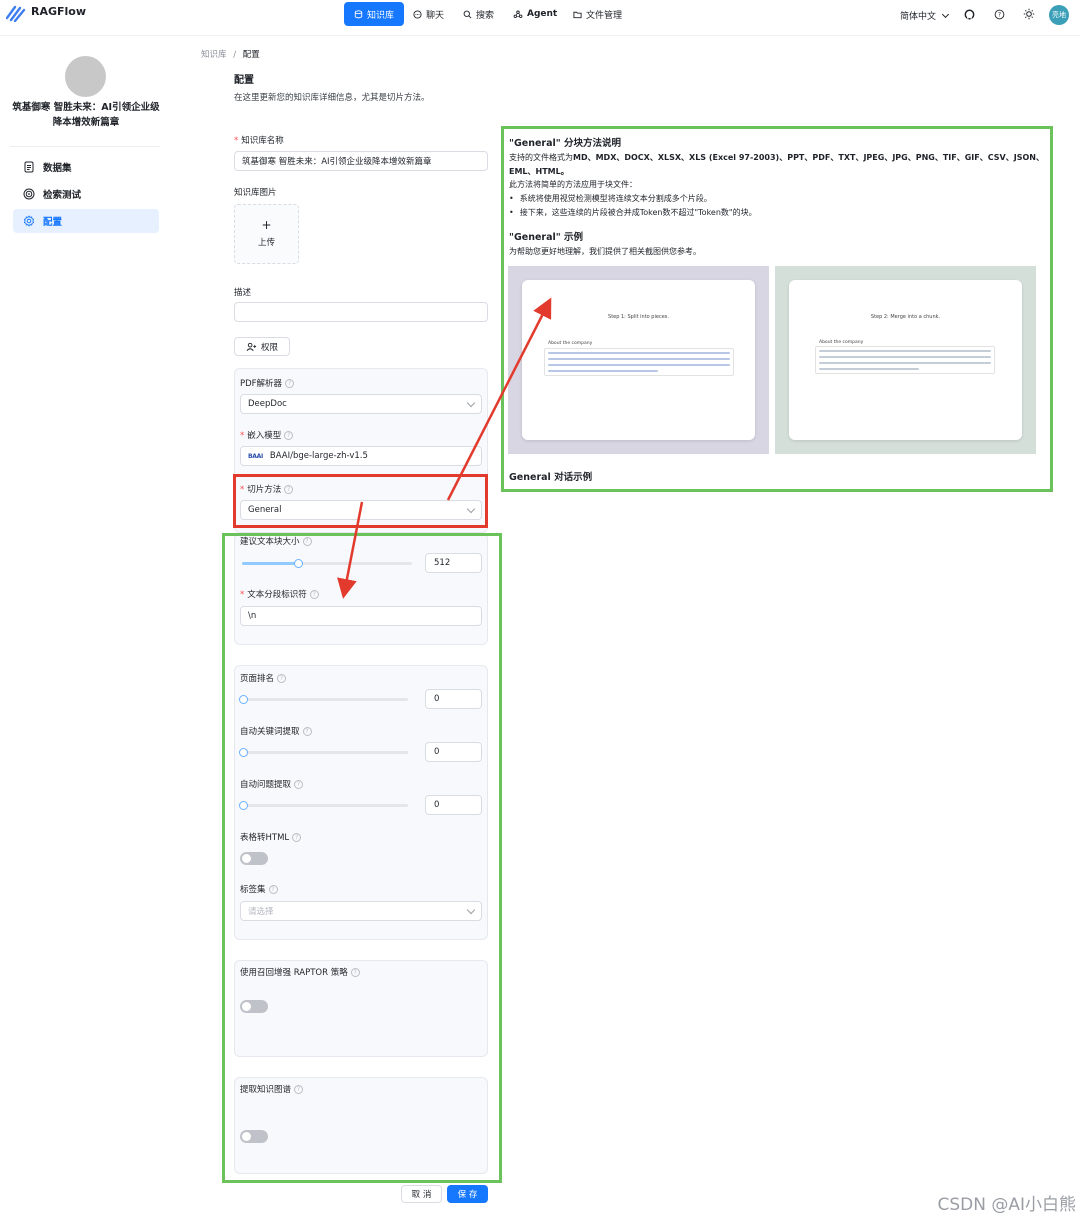  What do you see at coordinates (499, 399) in the screenshot?
I see `arrow-to-preview` at bounding box center [499, 399].